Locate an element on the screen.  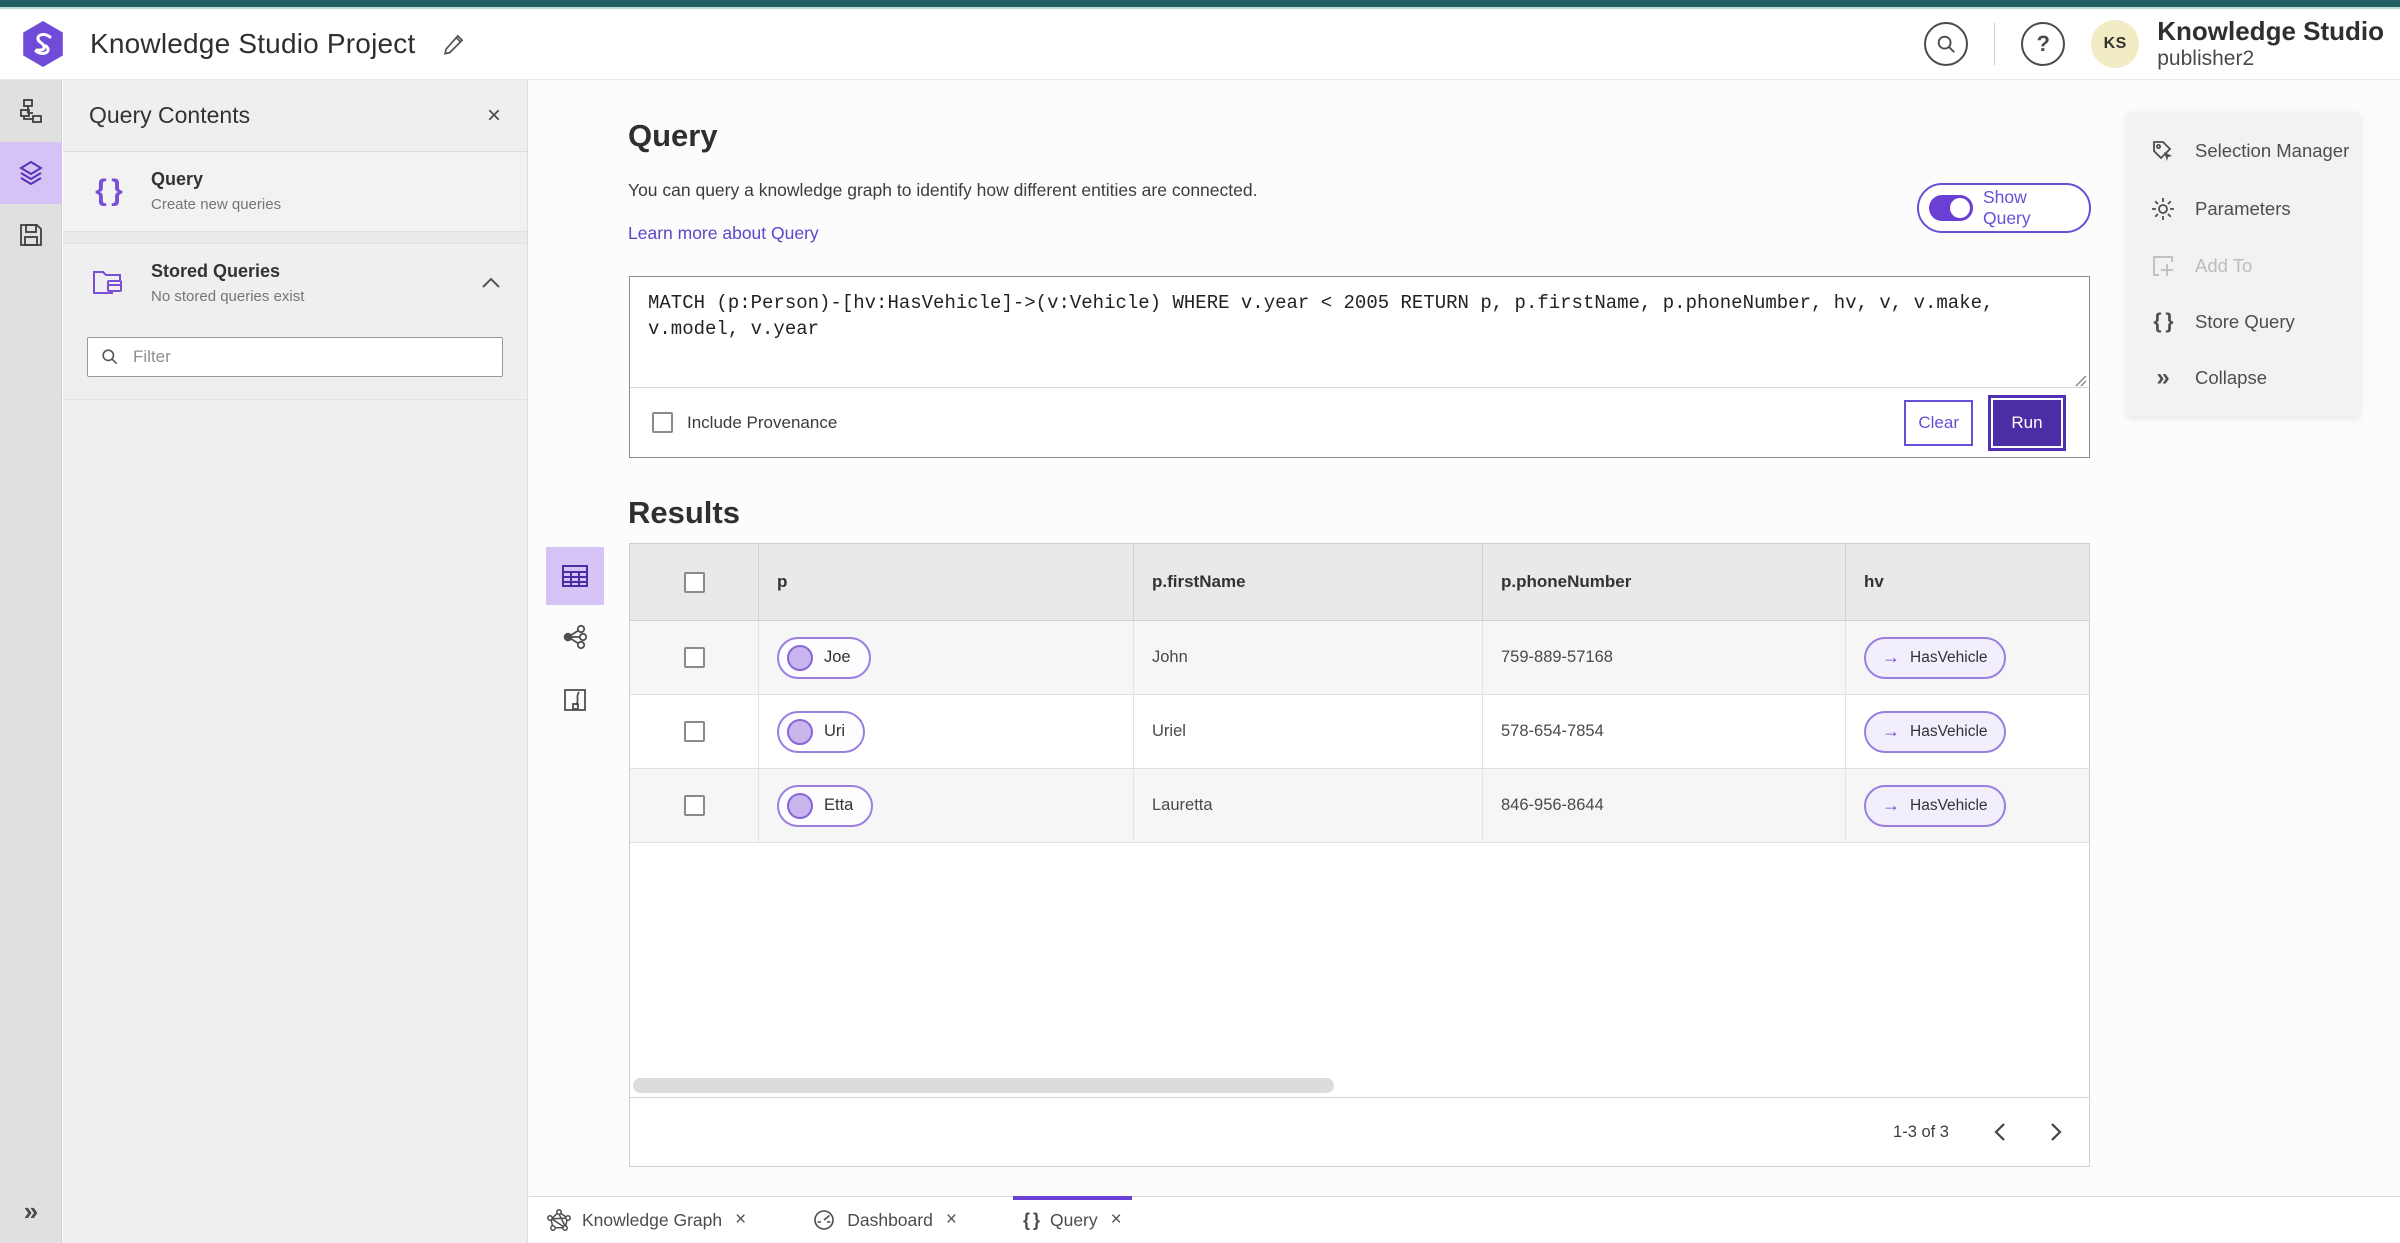
show-query-label: Show Query is located at coordinates (2006, 207).